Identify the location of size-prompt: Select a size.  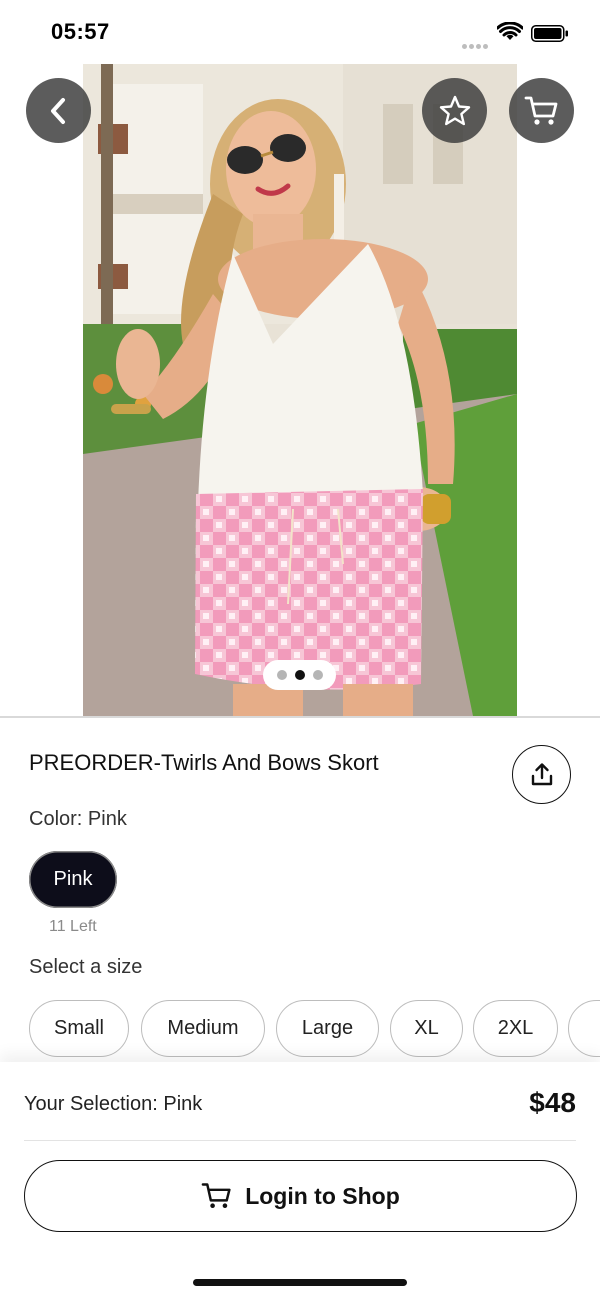
(86, 967).